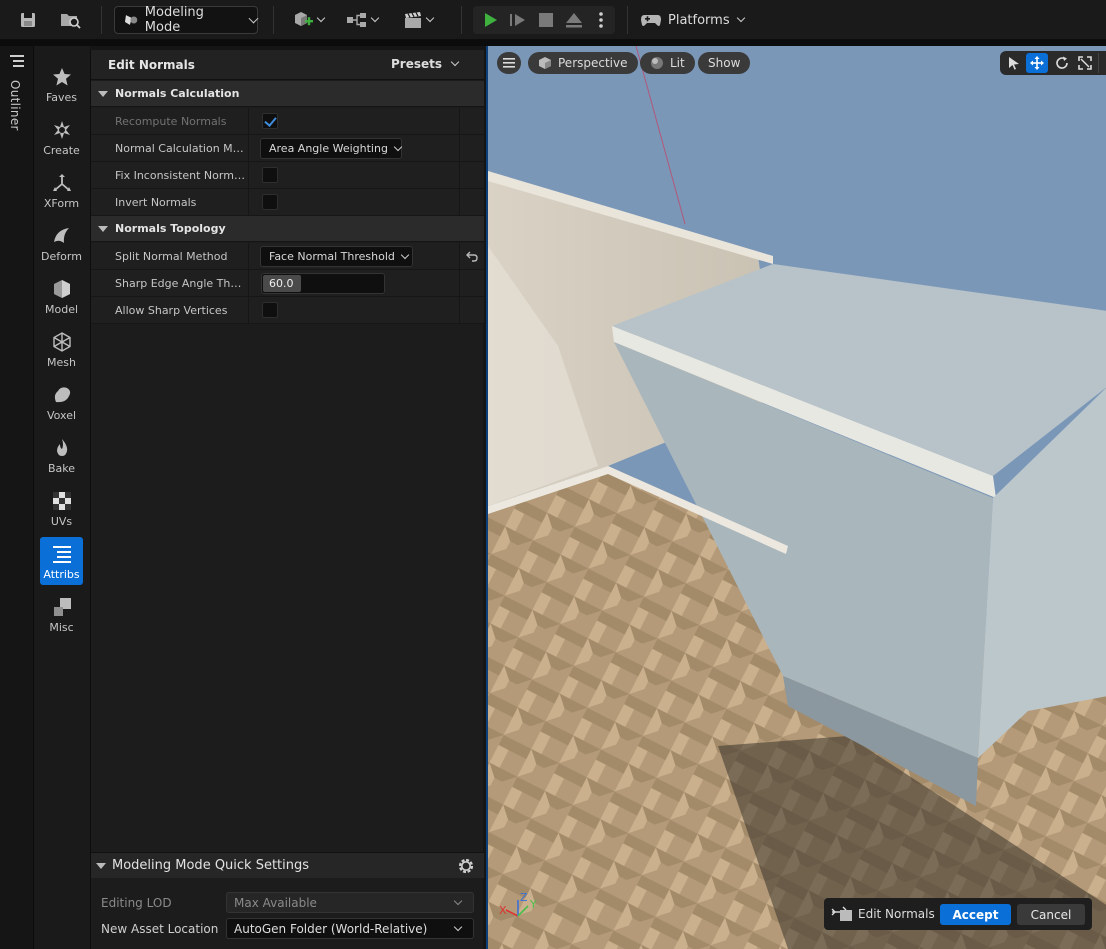  Describe the element at coordinates (270, 202) in the screenshot. I see `invert-normals-checkbox` at that location.